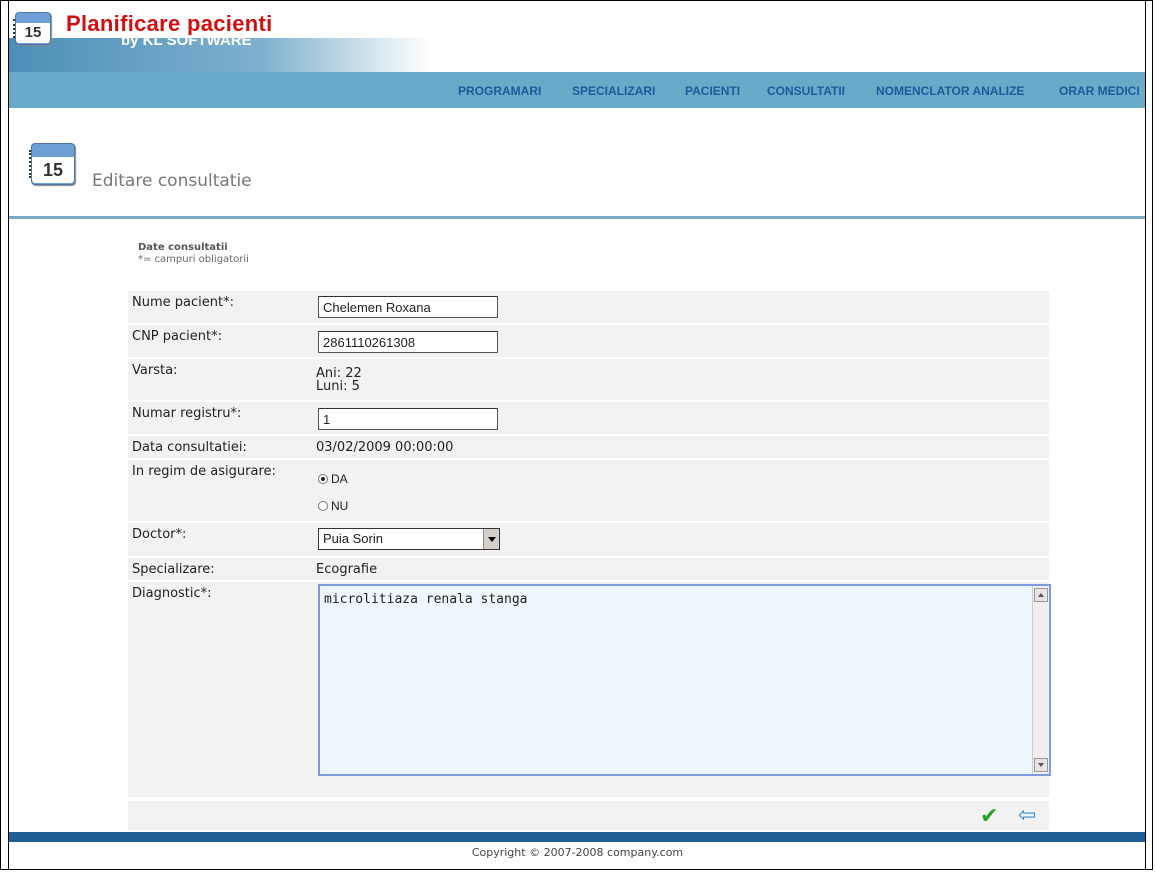 This screenshot has width=1155, height=872. What do you see at coordinates (177, 336) in the screenshot?
I see `label-cnp-pacient: CNP pacient*:` at bounding box center [177, 336].